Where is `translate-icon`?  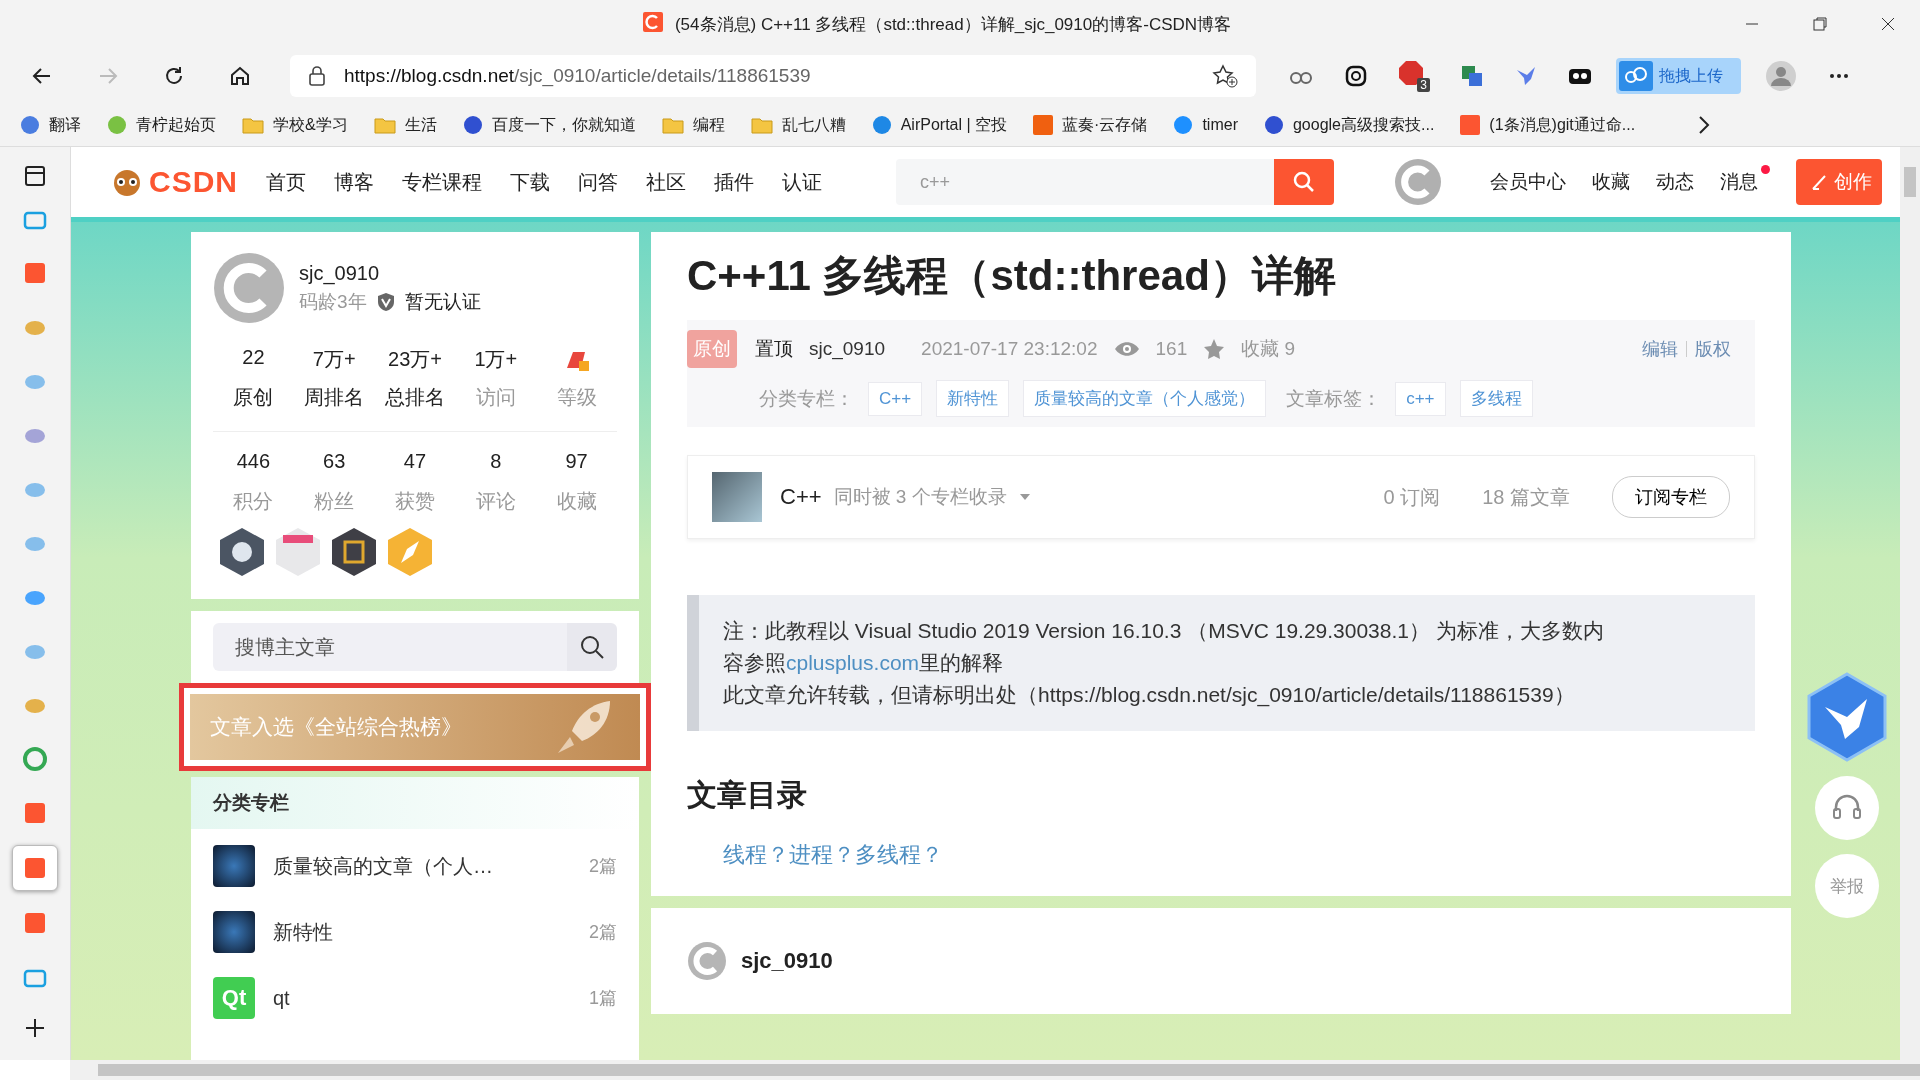 translate-icon is located at coordinates (1472, 76).